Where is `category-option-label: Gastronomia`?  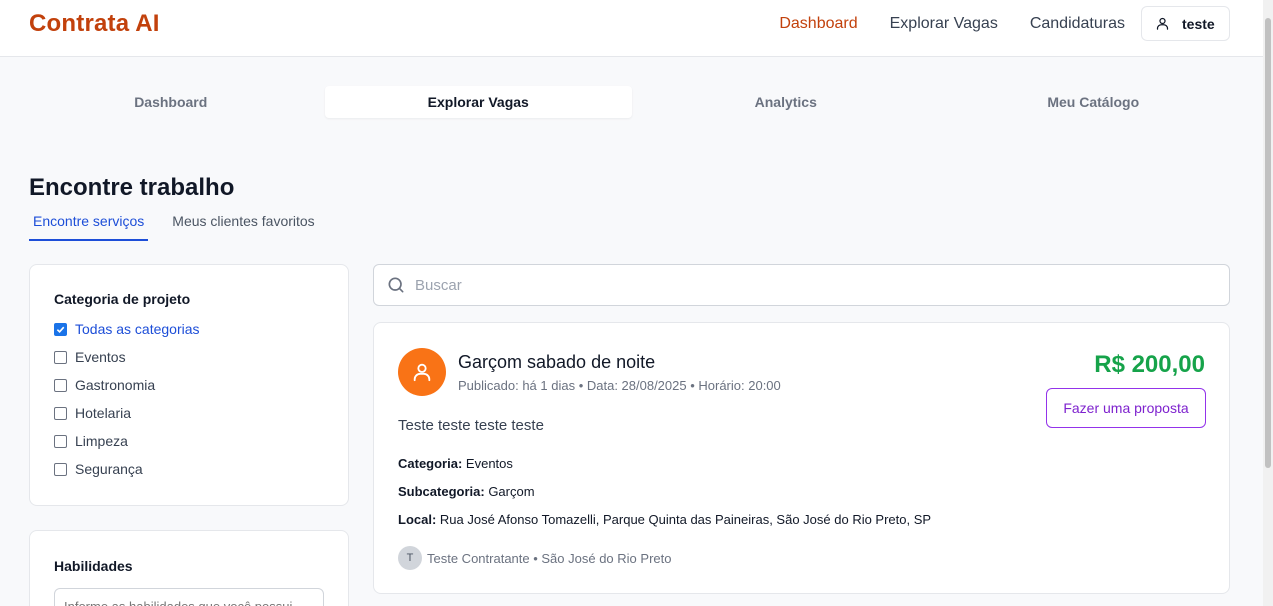
category-option-label: Gastronomia is located at coordinates (115, 385).